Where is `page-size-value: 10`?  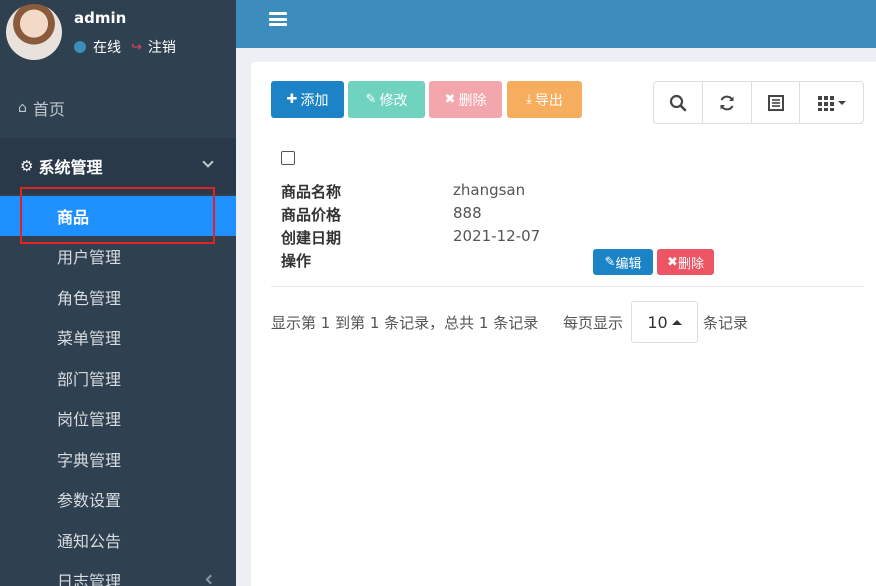 page-size-value: 10 is located at coordinates (657, 322).